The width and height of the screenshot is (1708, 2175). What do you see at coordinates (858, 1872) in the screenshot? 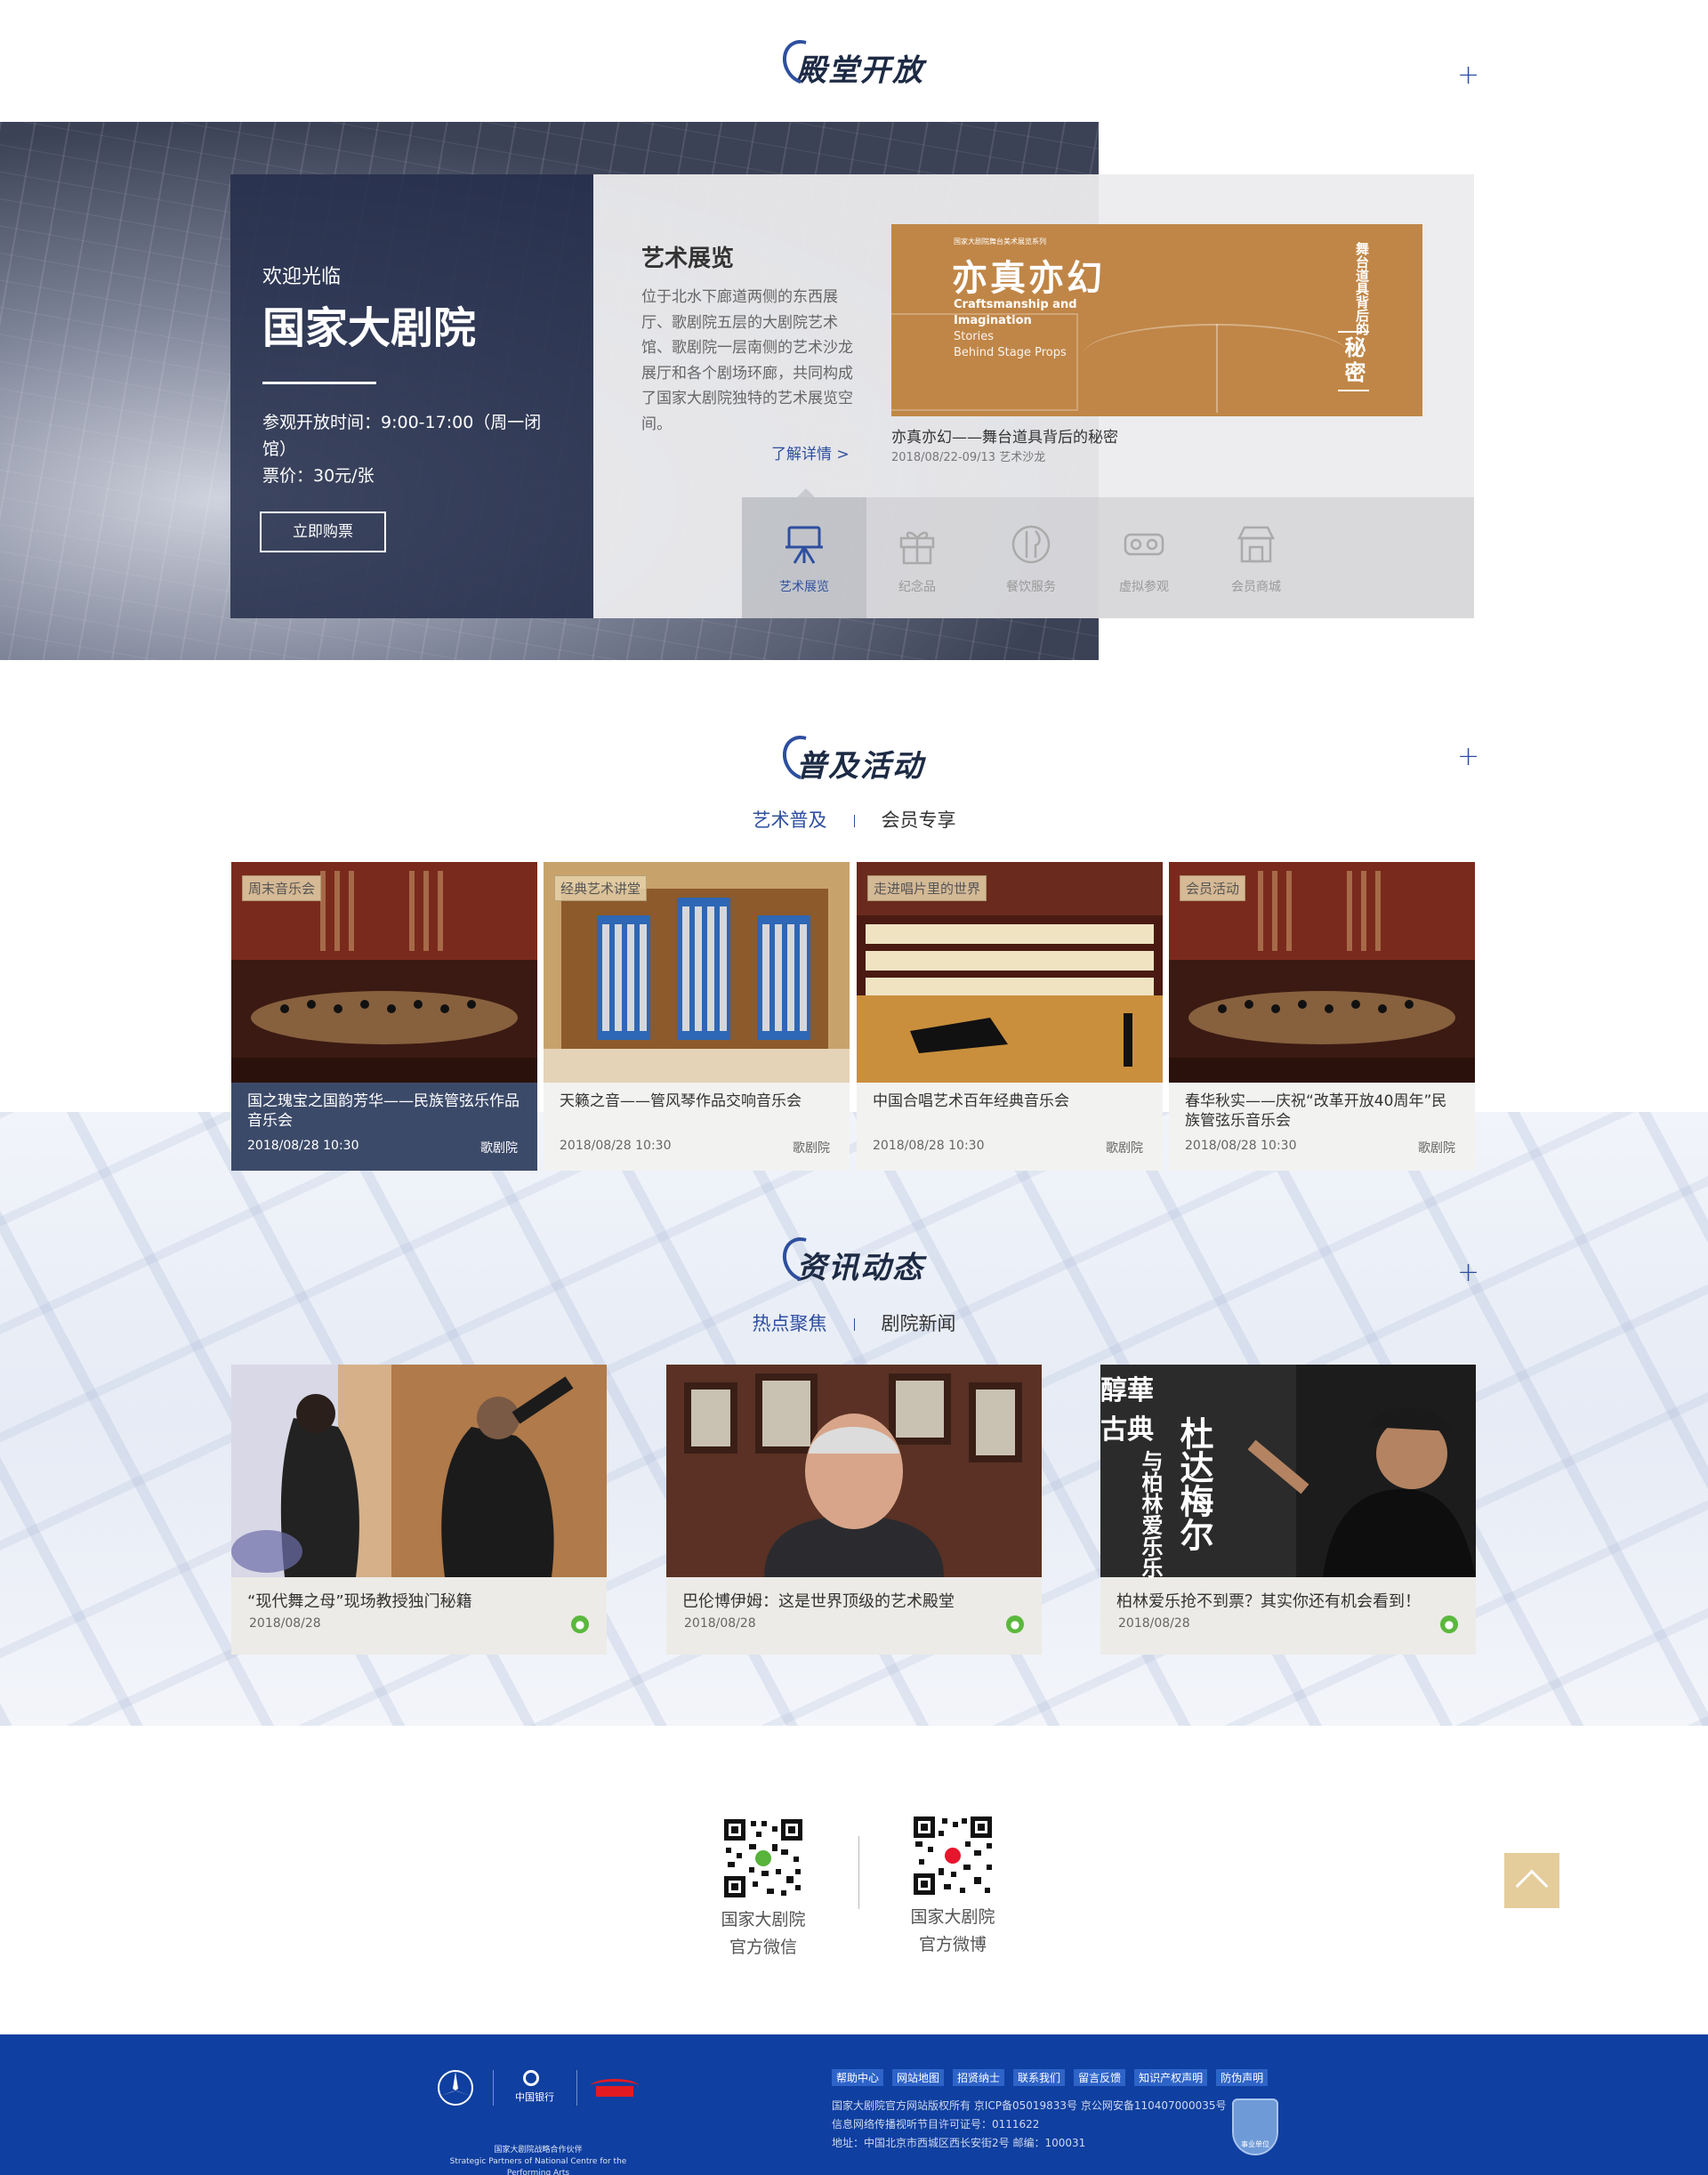
I see `social-divider` at bounding box center [858, 1872].